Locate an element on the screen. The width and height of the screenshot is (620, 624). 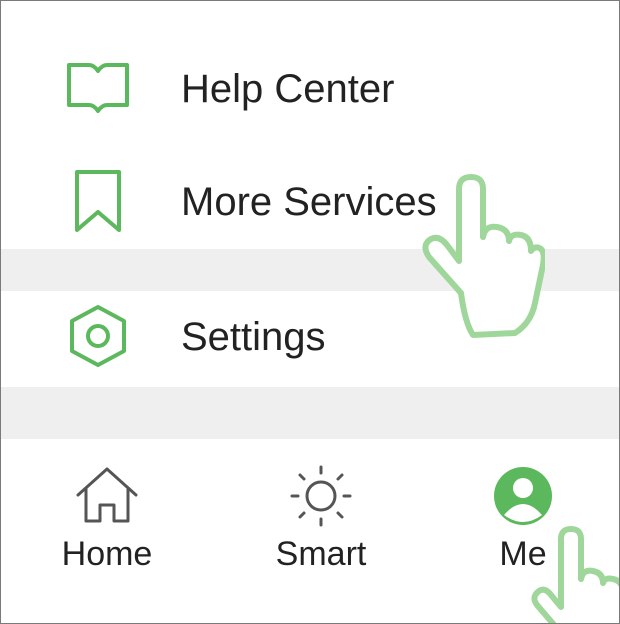
menu-label-settings: Settings is located at coordinates (253, 337).